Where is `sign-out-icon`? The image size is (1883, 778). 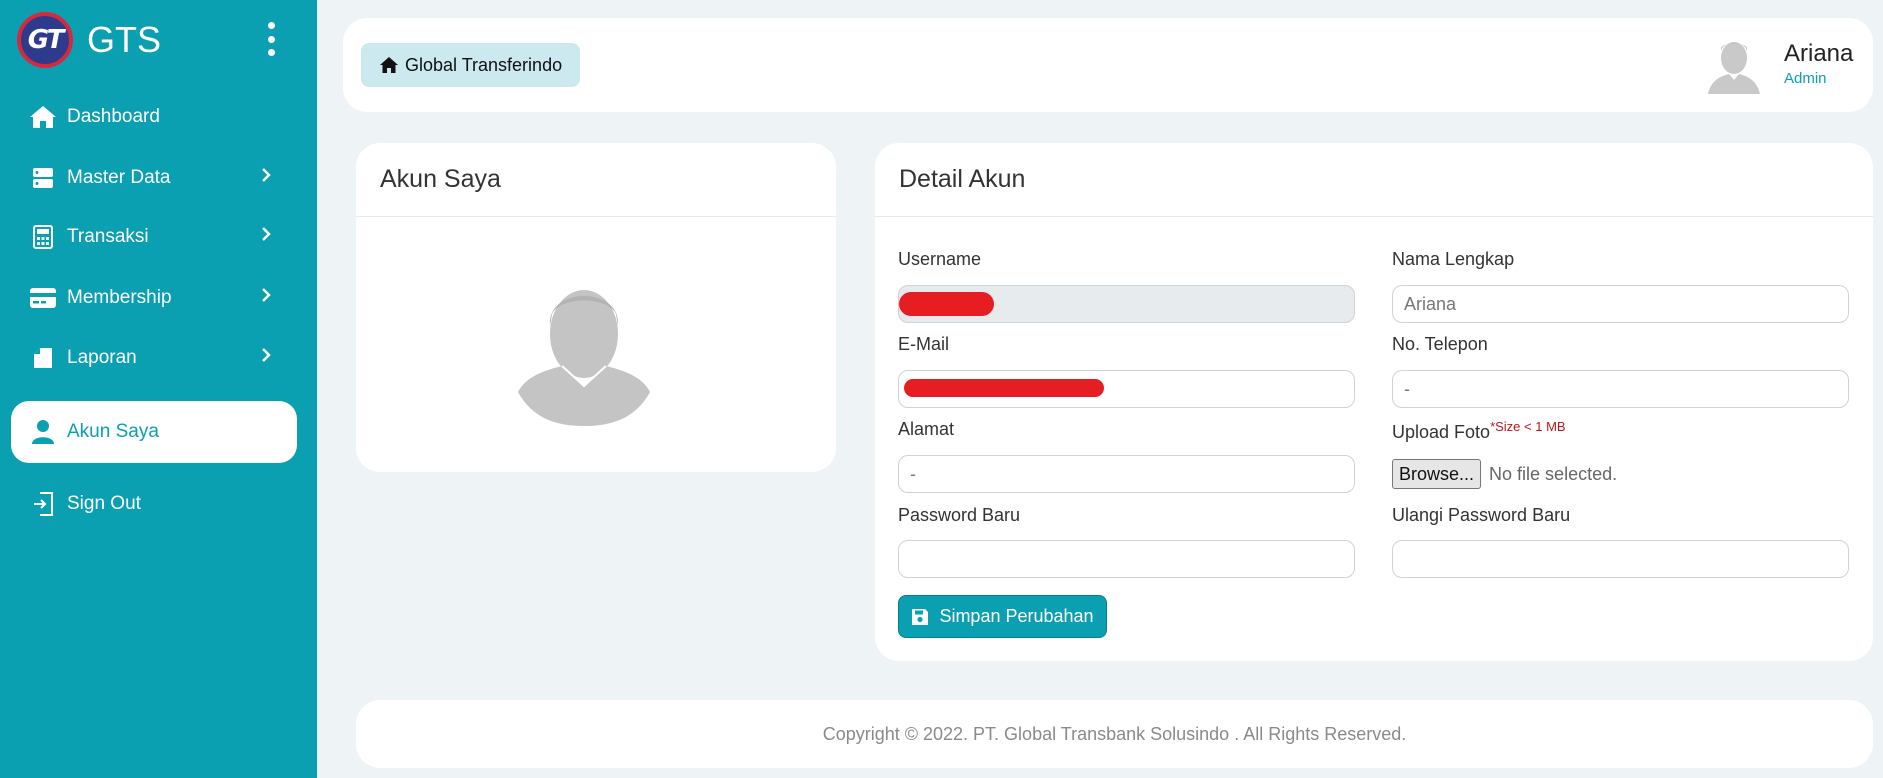 sign-out-icon is located at coordinates (43, 504).